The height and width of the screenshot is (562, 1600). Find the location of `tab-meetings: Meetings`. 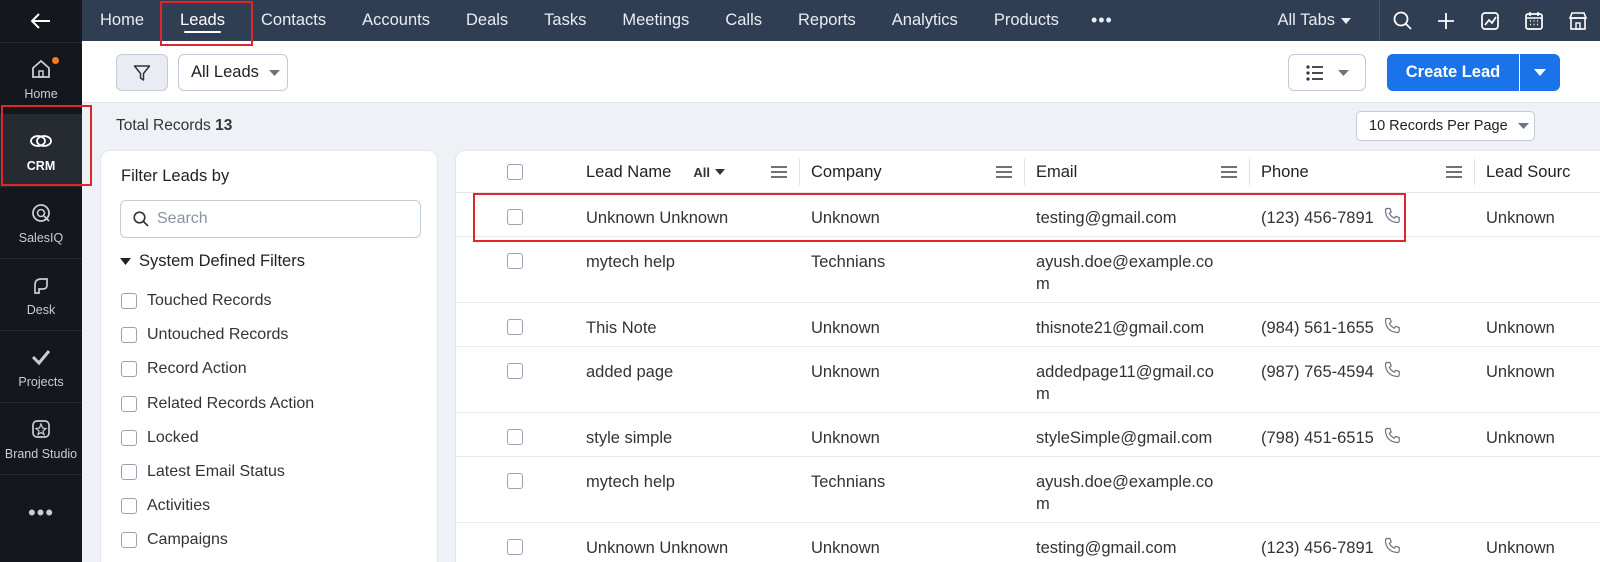

tab-meetings: Meetings is located at coordinates (655, 20).